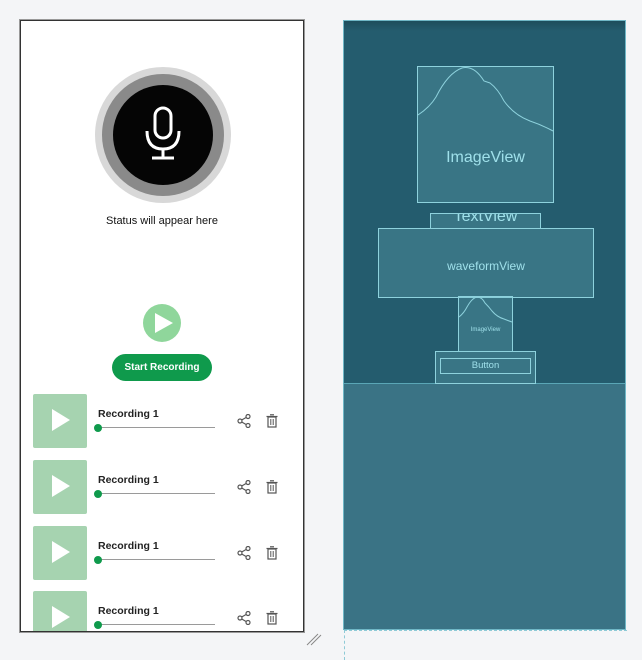  What do you see at coordinates (485, 630) in the screenshot?
I see `blueprint-guide-horizontal` at bounding box center [485, 630].